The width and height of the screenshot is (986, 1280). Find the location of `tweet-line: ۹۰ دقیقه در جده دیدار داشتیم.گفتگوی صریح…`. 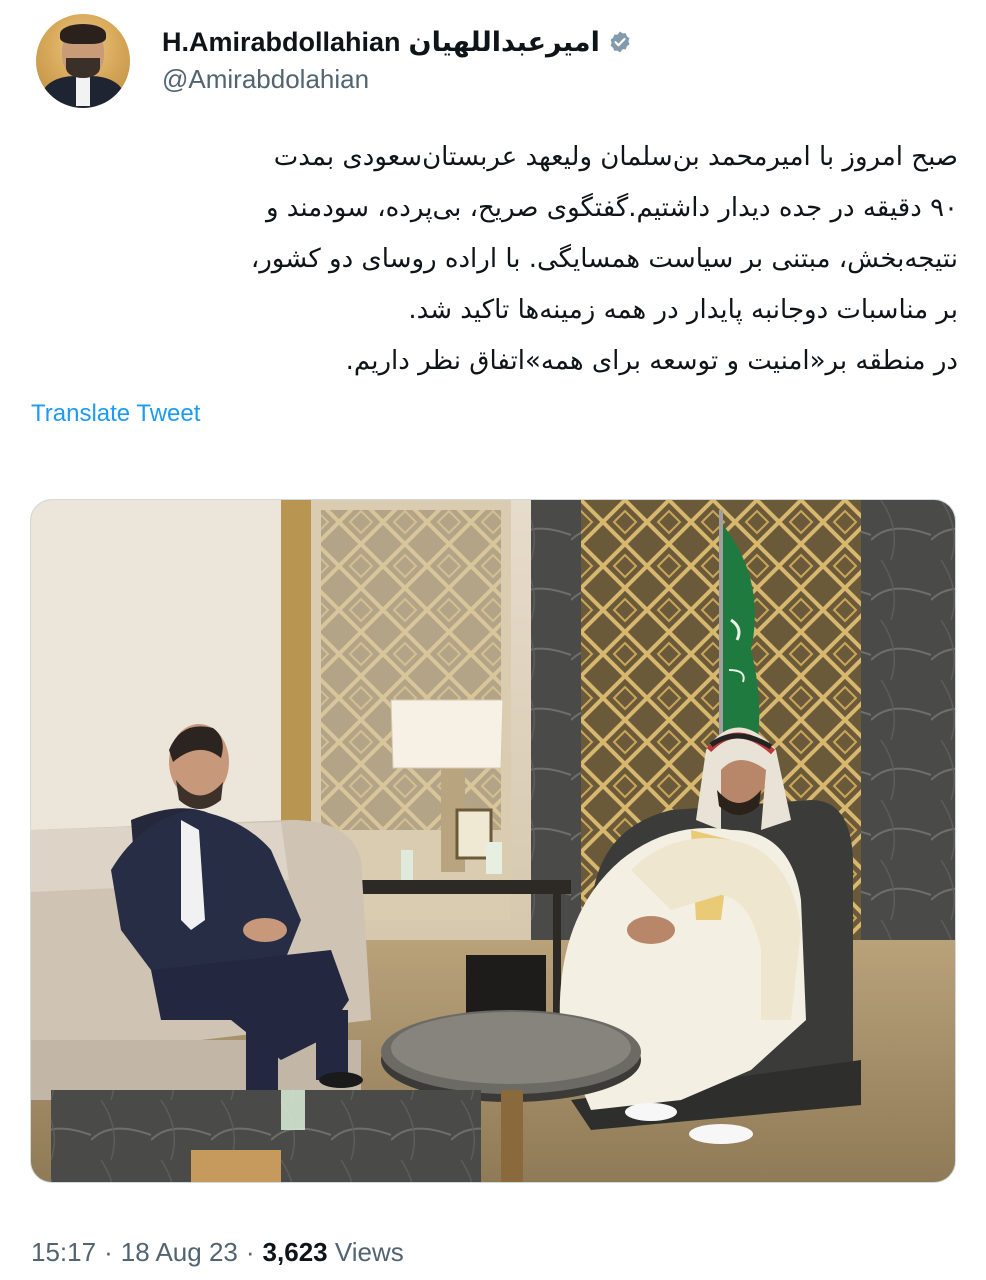

tweet-line: ۹۰ دقیقه در جده دیدار داشتیم.گفتگوی صریح… is located at coordinates (611, 208).